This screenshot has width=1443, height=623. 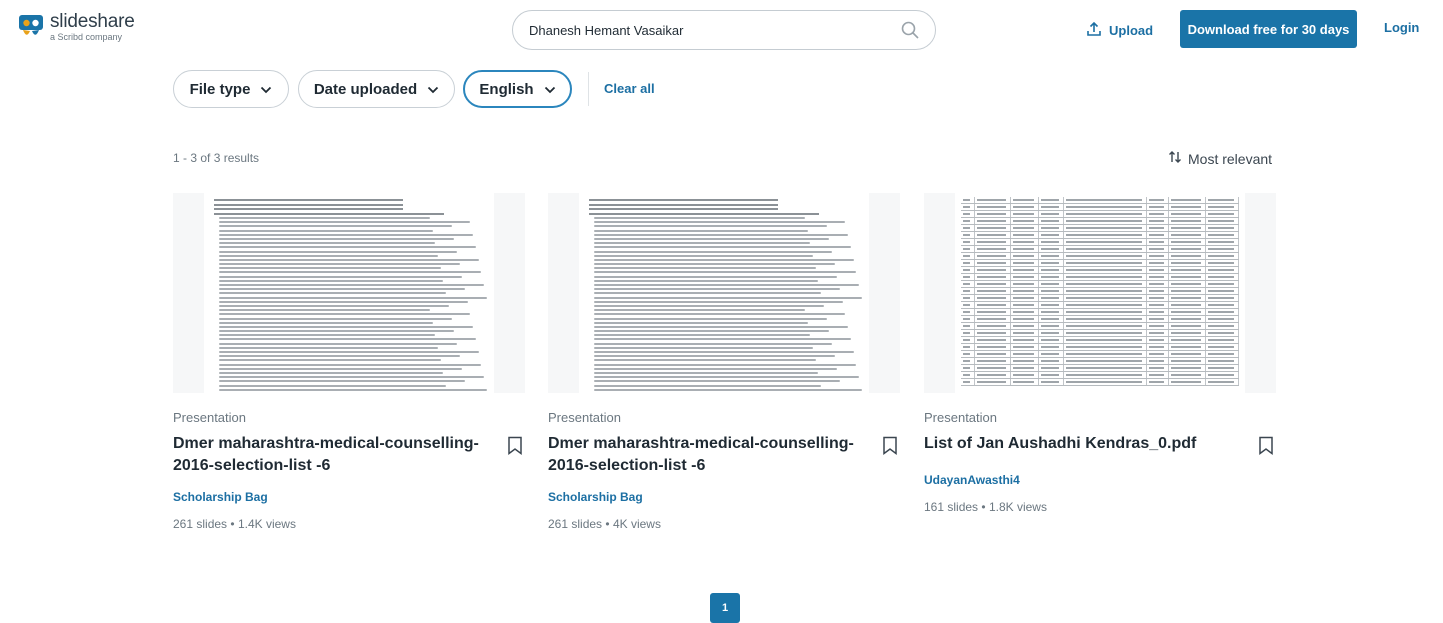 I want to click on pagination-page-1: 1, so click(x=725, y=608).